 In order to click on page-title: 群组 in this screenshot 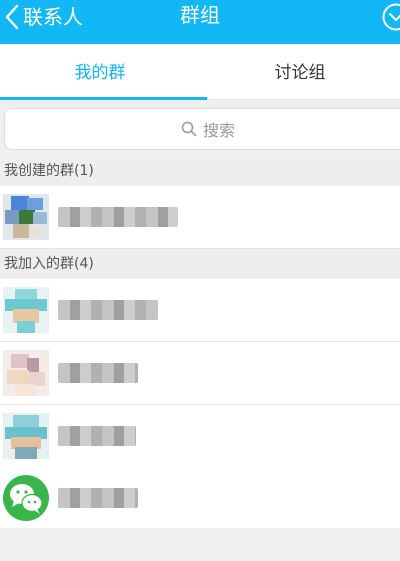, I will do `click(200, 15)`.